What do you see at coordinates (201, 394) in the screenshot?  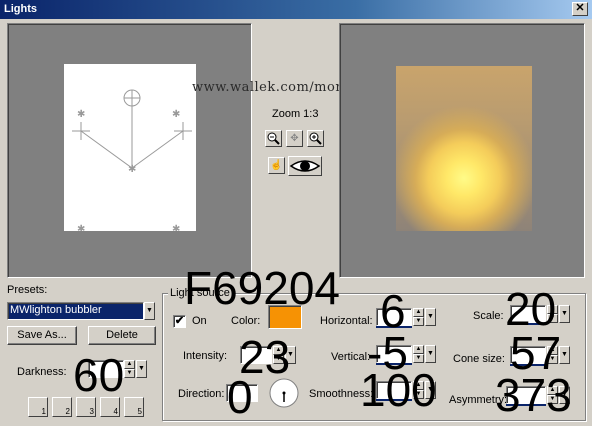 I see `direction-label: Direction:` at bounding box center [201, 394].